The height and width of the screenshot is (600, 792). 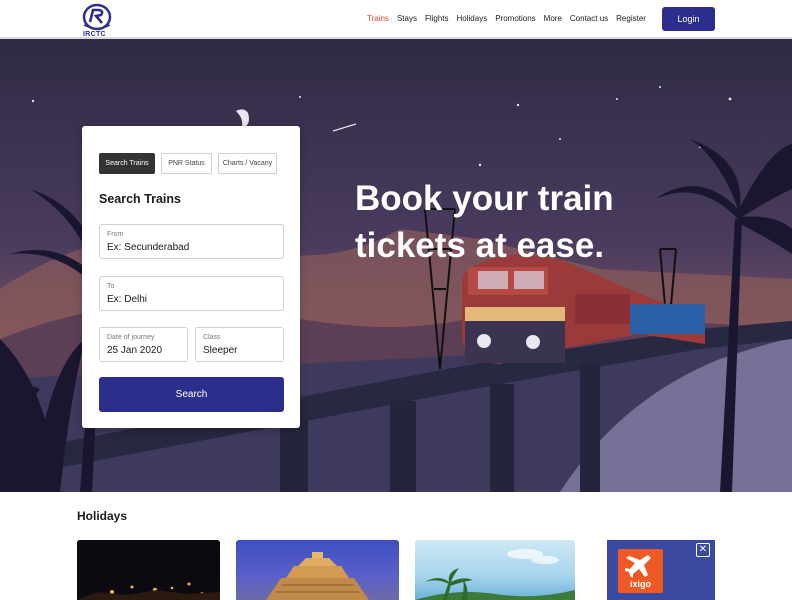 What do you see at coordinates (115, 234) in the screenshot?
I see `from-label: From` at bounding box center [115, 234].